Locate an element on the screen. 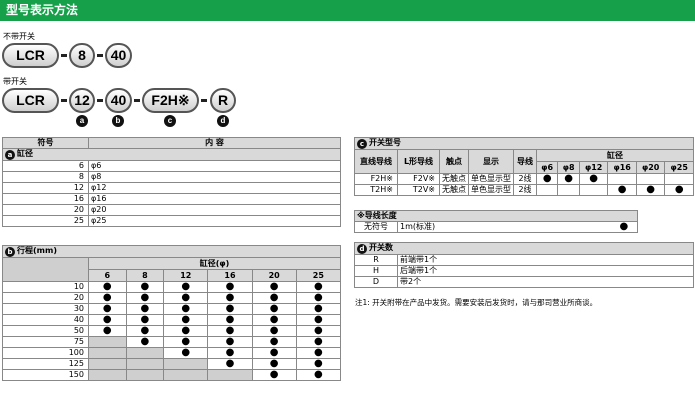 Image resolution: width=695 pixels, height=405 pixels. table-row: 150 ● ● is located at coordinates (172, 375).